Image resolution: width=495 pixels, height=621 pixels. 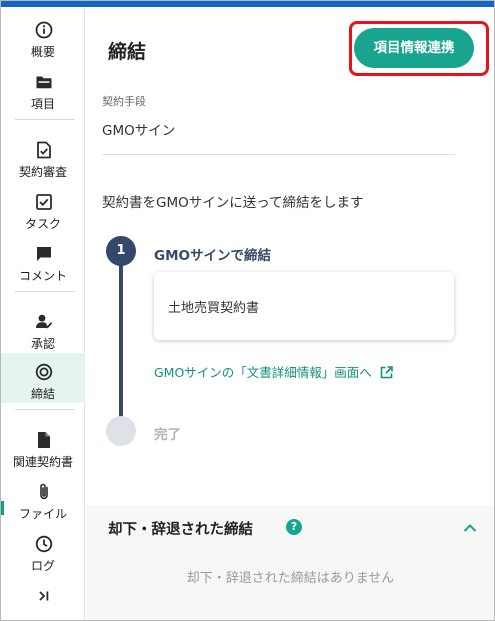 I want to click on sidebar-item-label: 承認, so click(x=42, y=344).